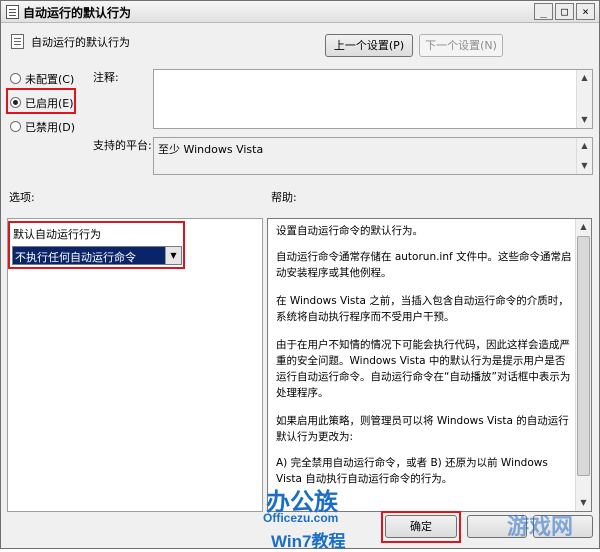  Describe the element at coordinates (584, 99) in the screenshot. I see `comment-scrollbar: ▲ ▼` at that location.